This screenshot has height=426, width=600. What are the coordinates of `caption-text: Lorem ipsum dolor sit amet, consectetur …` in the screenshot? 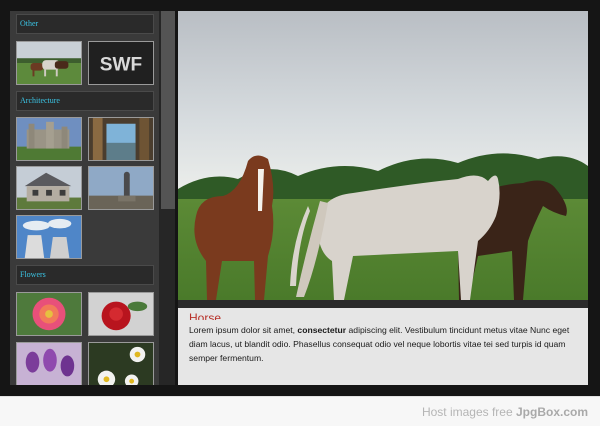 It's located at (383, 344).